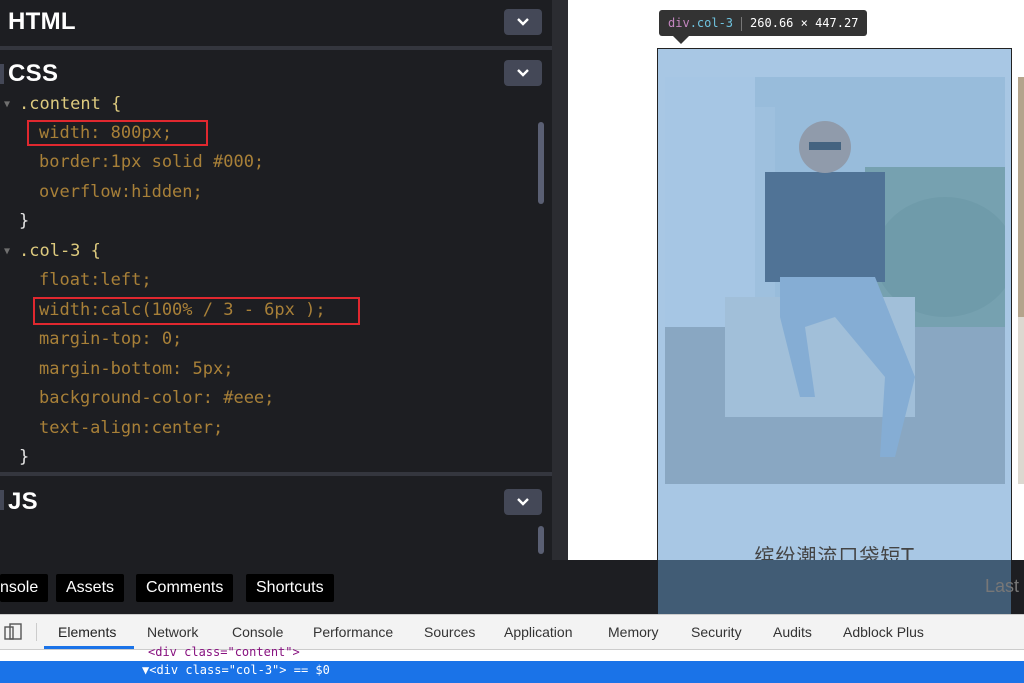  Describe the element at coordinates (716, 632) in the screenshot. I see `tab-security: Security` at that location.